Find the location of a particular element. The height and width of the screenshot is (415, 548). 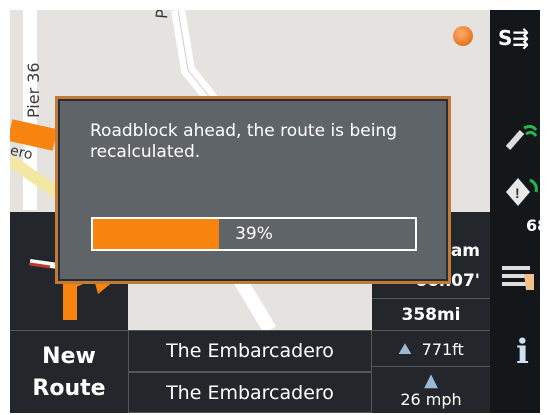

altitude-row: ⛰ 771ft is located at coordinates (431, 348).